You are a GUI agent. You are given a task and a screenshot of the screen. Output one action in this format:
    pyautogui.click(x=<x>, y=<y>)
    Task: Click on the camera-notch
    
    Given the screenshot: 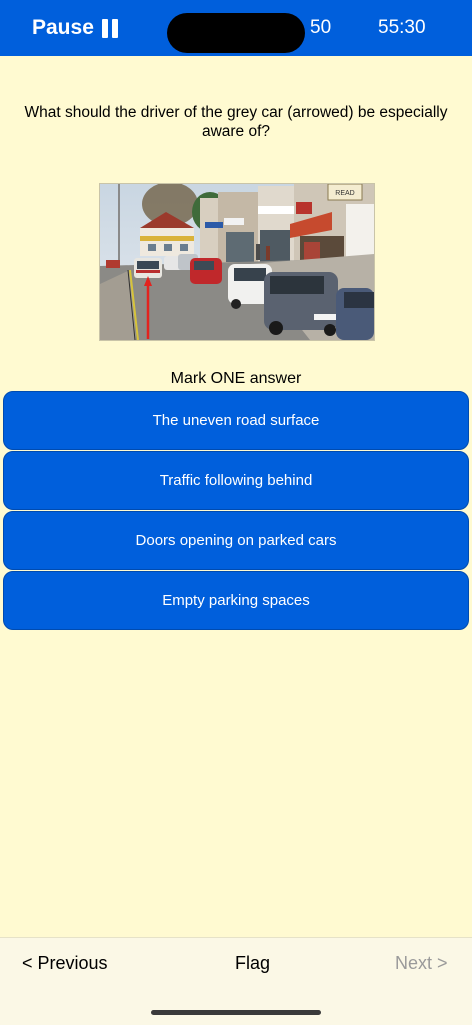 What is the action you would take?
    pyautogui.click(x=236, y=33)
    